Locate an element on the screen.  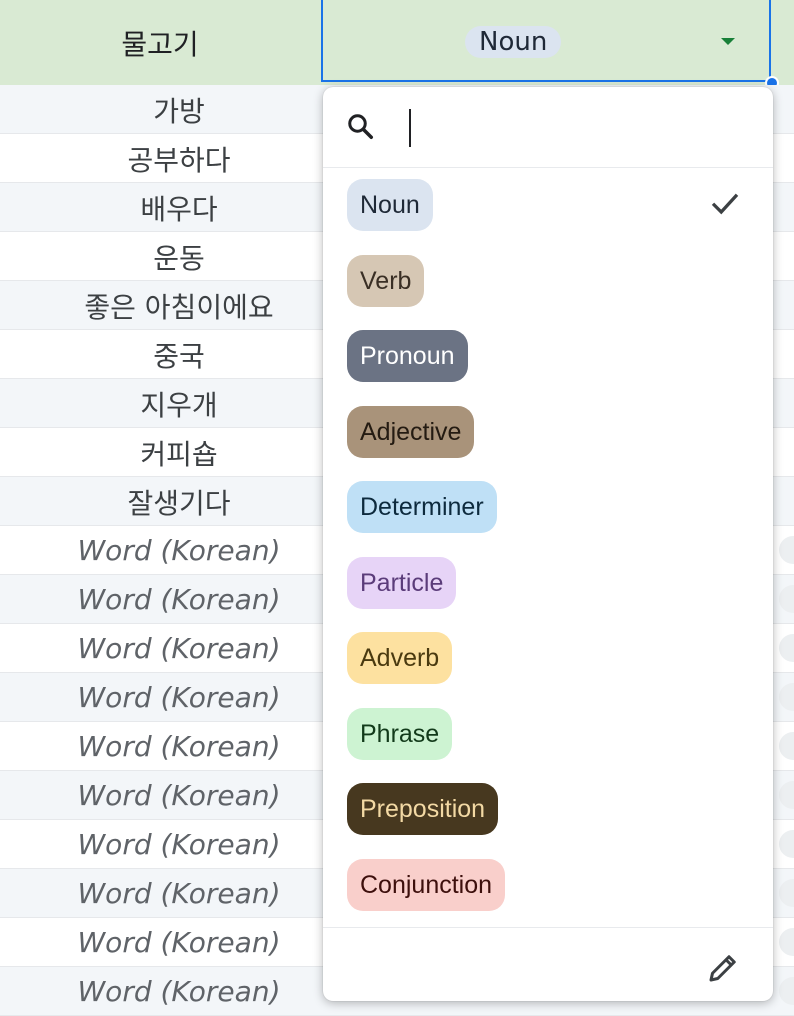
dropdown-footer is located at coordinates (548, 964).